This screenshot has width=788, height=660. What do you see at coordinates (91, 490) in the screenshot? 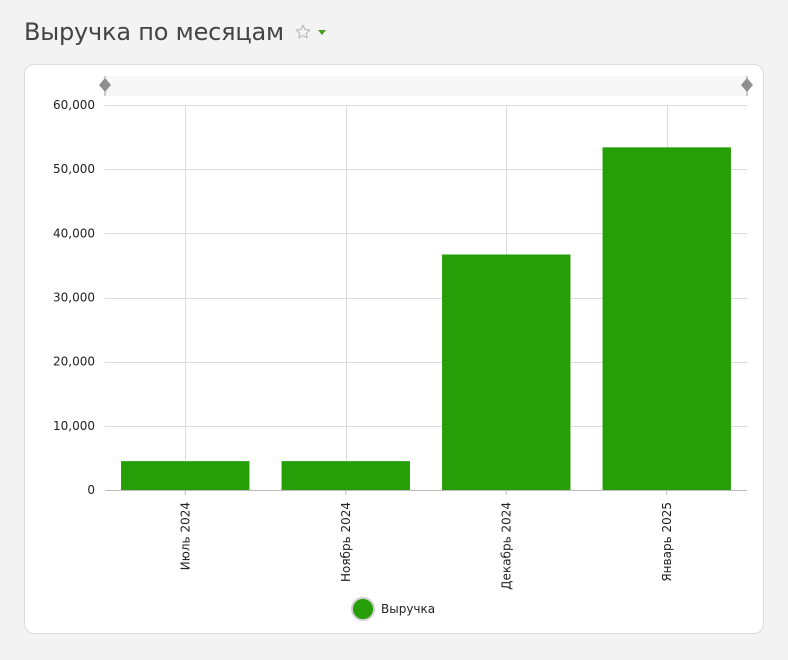
I see `y-tick-label: 0` at bounding box center [91, 490].